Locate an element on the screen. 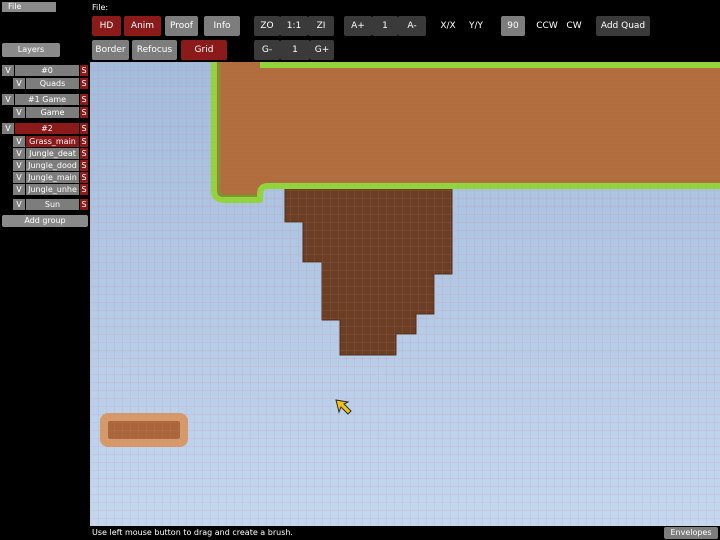 The image size is (720, 540). hd-toggle-button: HD is located at coordinates (106, 26).